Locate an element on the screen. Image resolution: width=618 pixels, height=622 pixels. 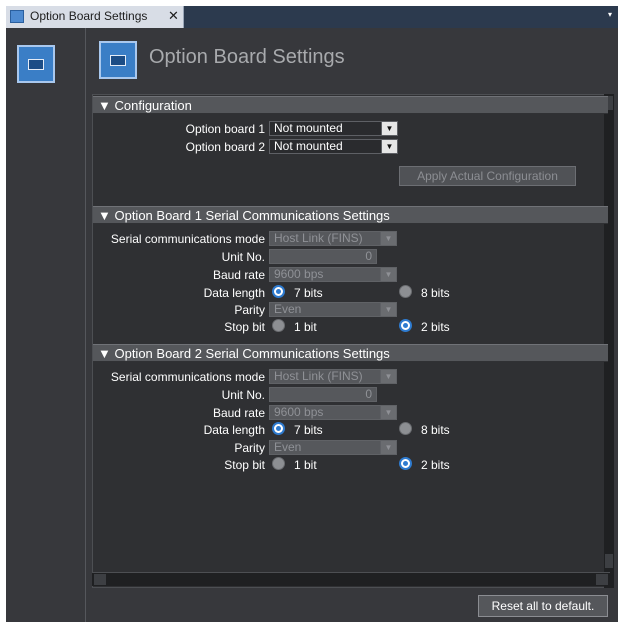
option-board-2-select: Not mounted ▼ is located at coordinates (333, 146).